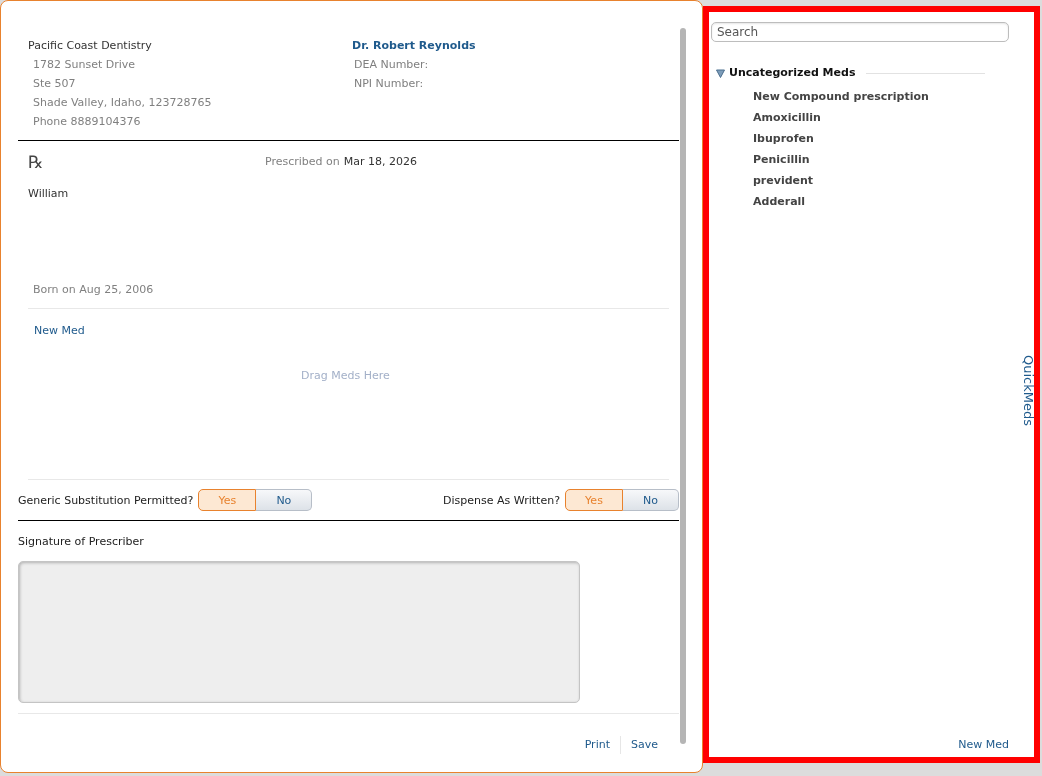  What do you see at coordinates (779, 201) in the screenshot?
I see `med-item: Adderall` at bounding box center [779, 201].